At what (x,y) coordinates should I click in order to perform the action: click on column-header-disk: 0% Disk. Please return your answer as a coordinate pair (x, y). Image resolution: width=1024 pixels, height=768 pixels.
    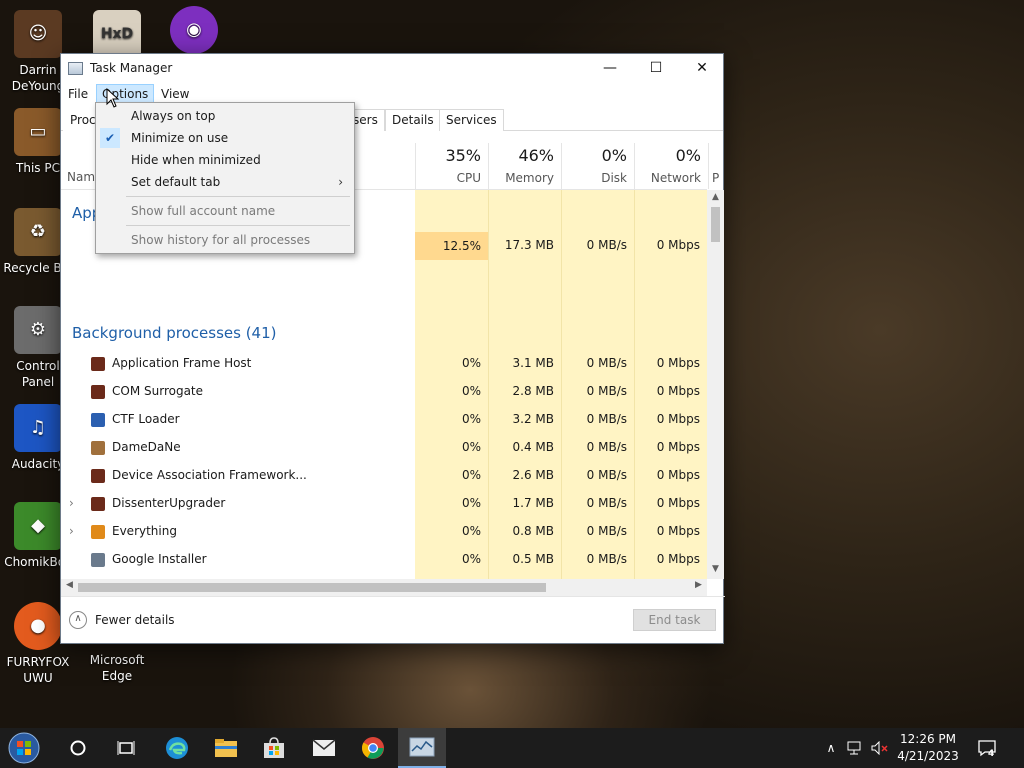
    Looking at the image, I should click on (597, 166).